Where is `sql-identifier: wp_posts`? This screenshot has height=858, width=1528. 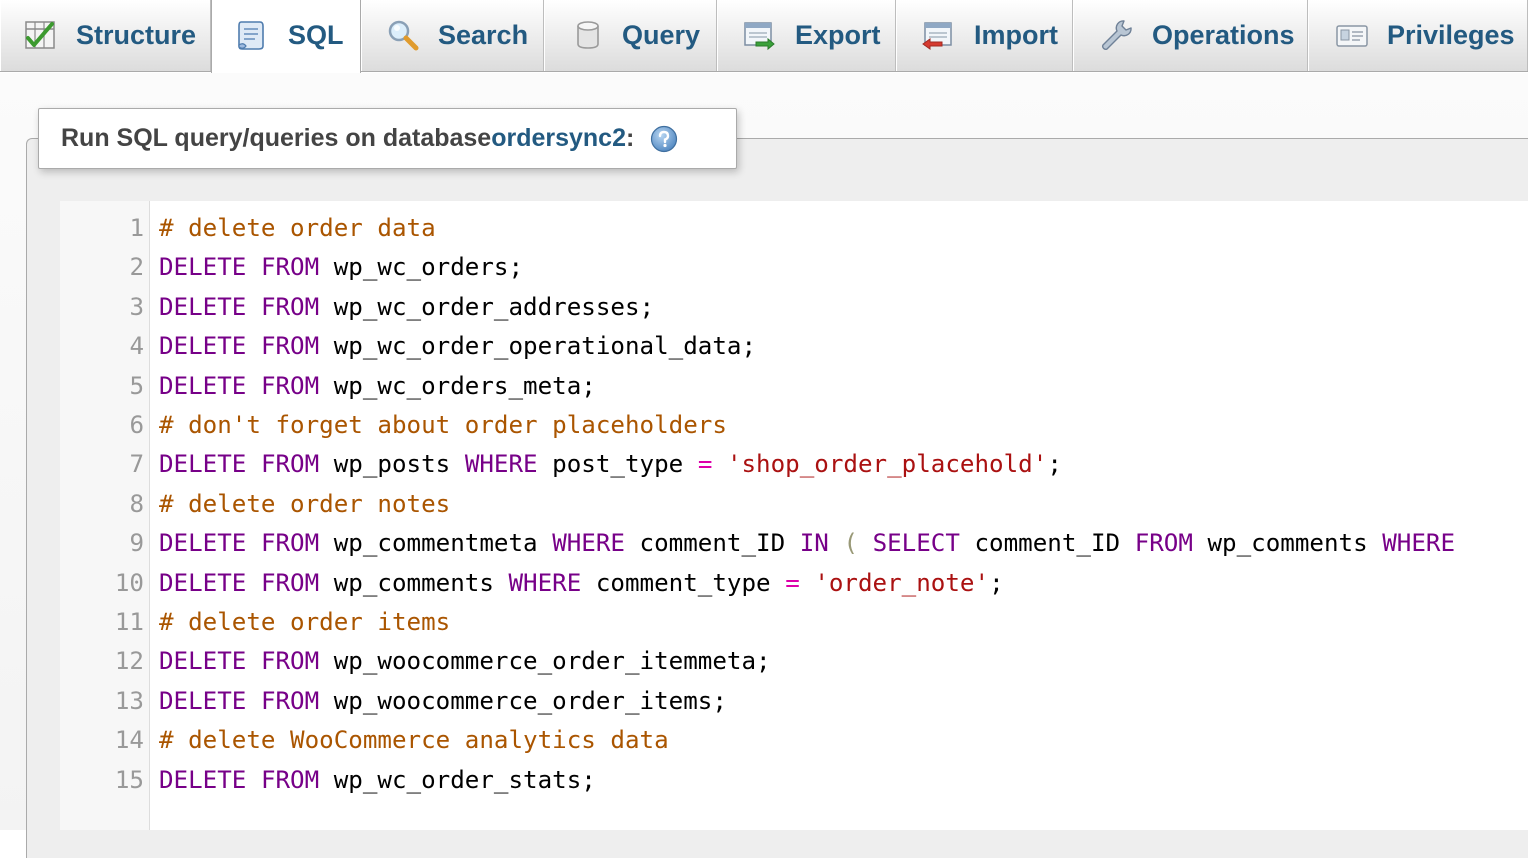
sql-identifier: wp_posts is located at coordinates (392, 464).